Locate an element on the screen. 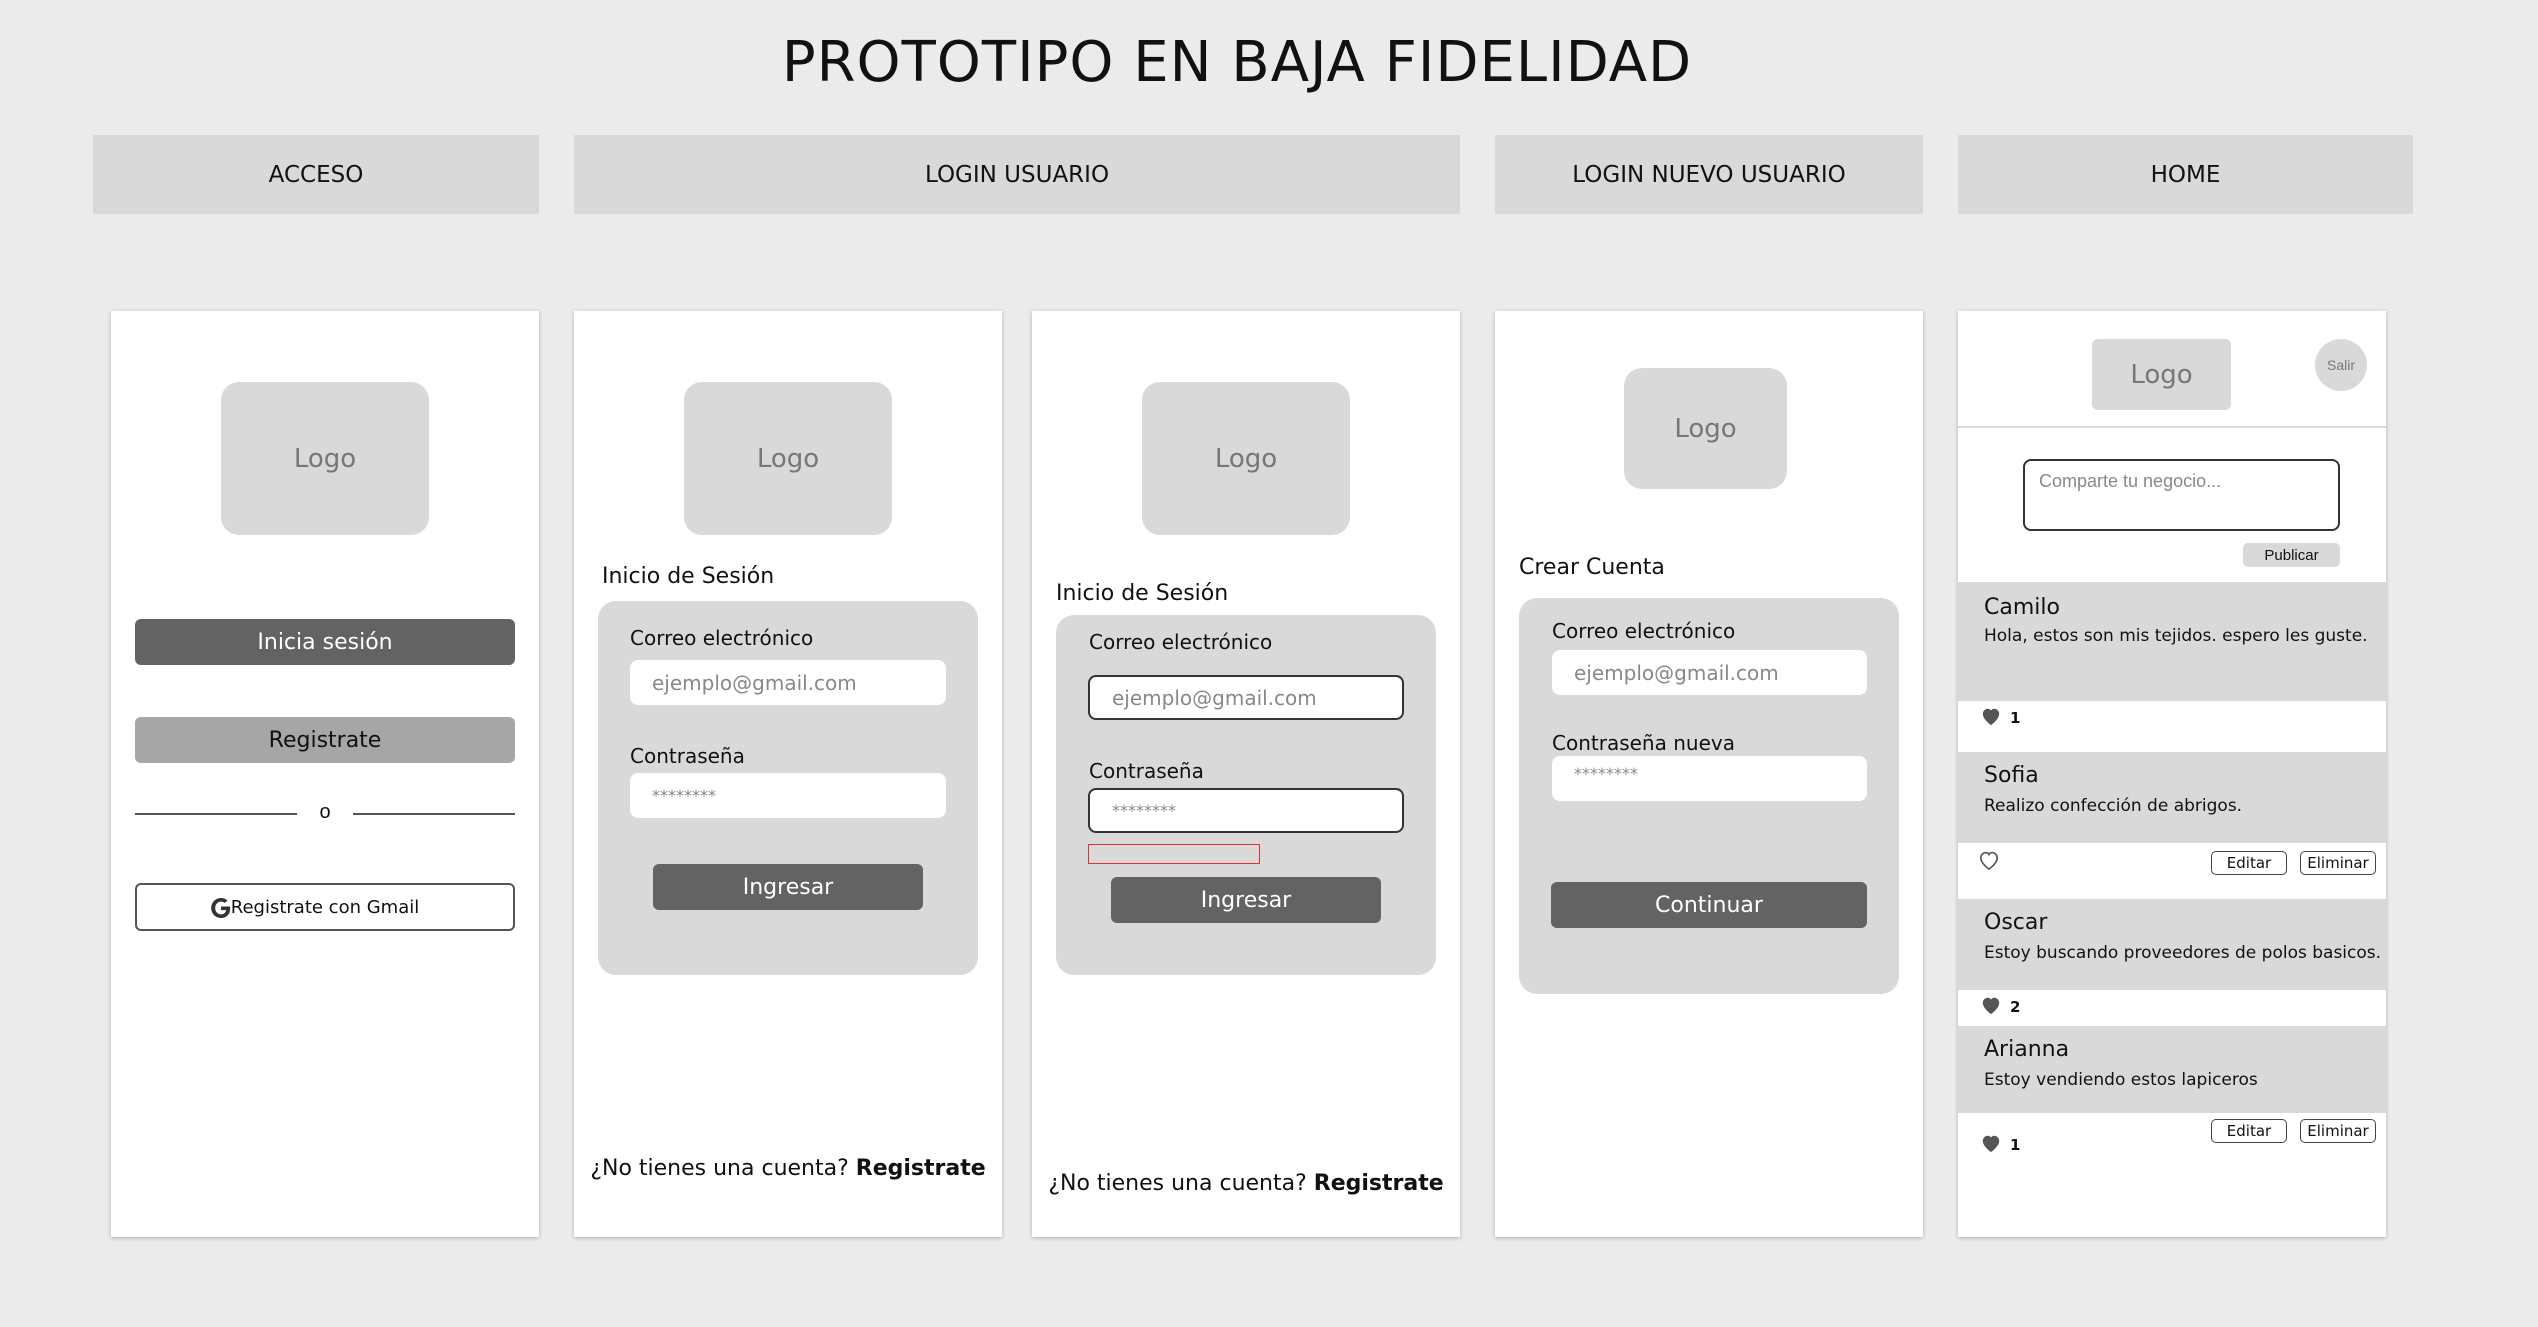 This screenshot has width=2538, height=1327. header-divider is located at coordinates (2172, 427).